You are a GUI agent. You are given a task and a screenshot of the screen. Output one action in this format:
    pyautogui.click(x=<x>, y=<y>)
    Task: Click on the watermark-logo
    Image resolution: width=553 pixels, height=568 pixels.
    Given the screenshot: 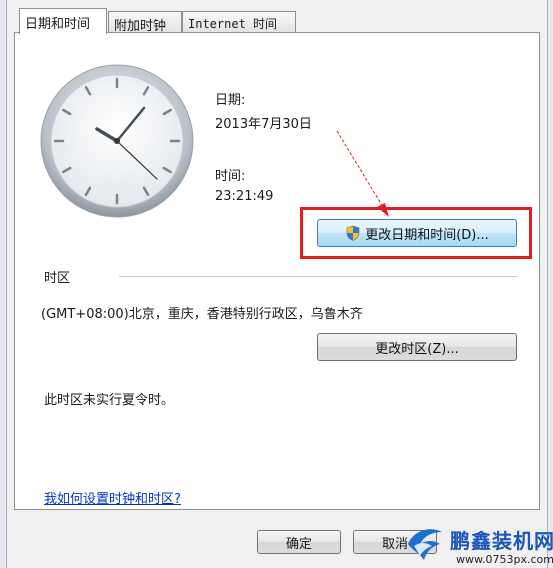 What is the action you would take?
    pyautogui.click(x=425, y=544)
    